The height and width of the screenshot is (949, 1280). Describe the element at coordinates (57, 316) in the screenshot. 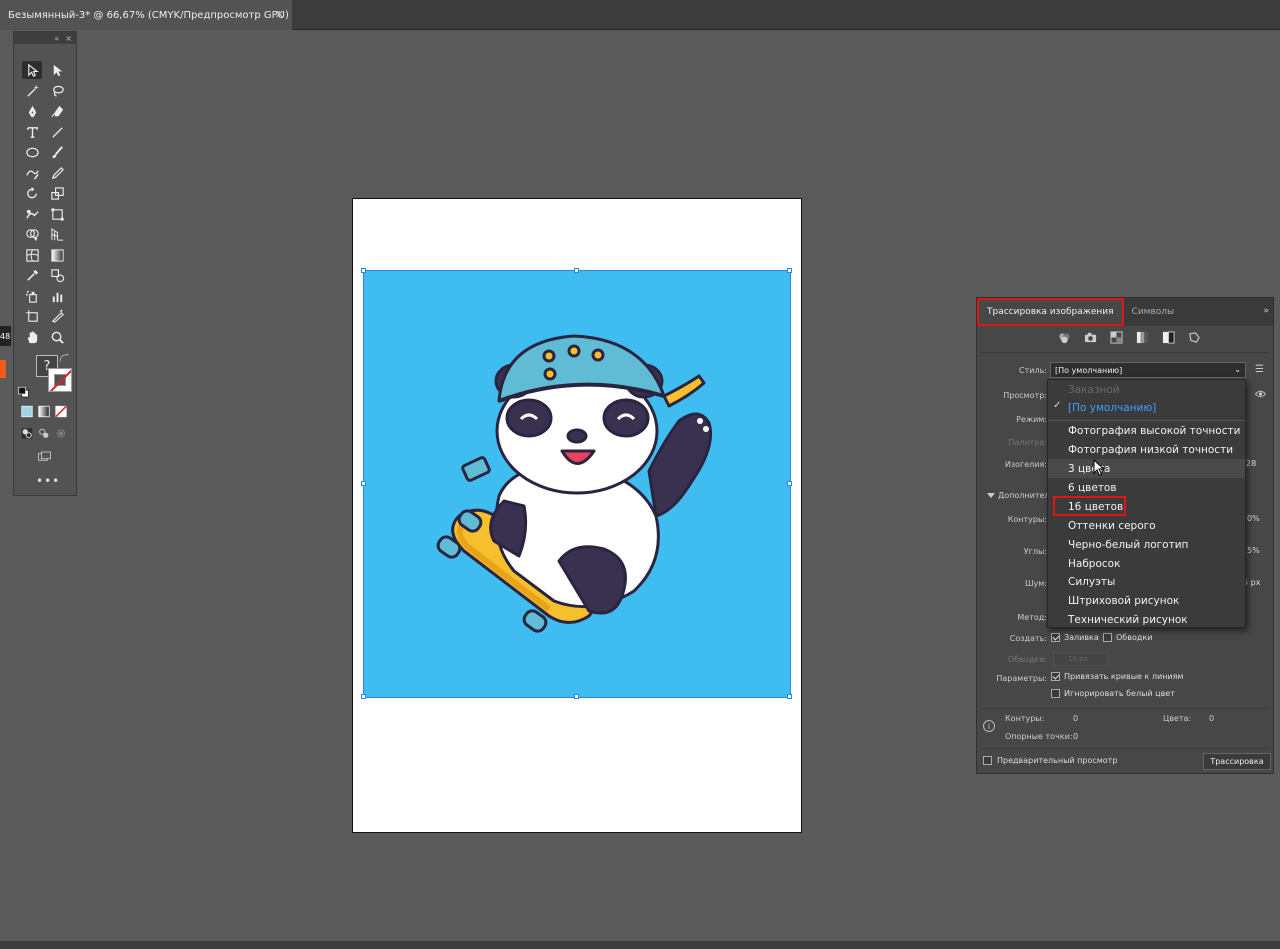

I see `slice-tool-icon` at that location.